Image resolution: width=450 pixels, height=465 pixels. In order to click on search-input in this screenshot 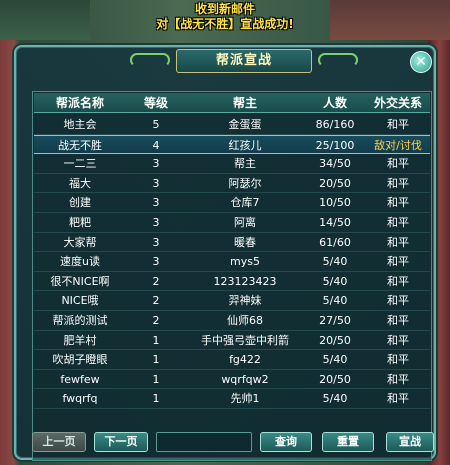, I will do `click(204, 442)`.